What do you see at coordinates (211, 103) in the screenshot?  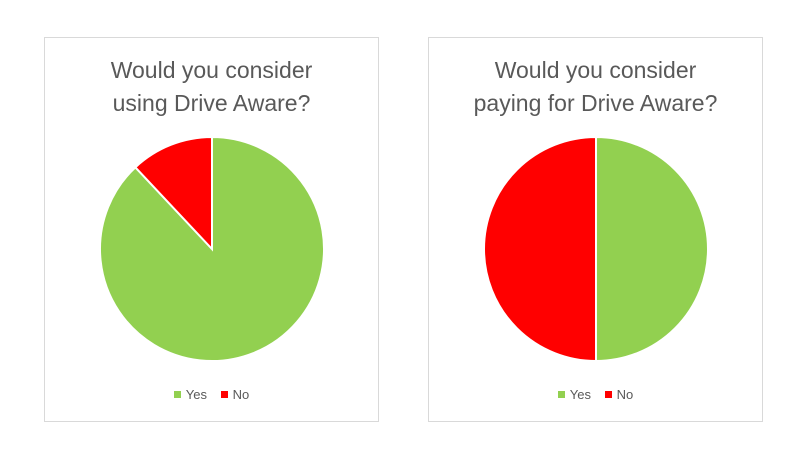 I see `chart-title-line-2: using Drive Aware?` at bounding box center [211, 103].